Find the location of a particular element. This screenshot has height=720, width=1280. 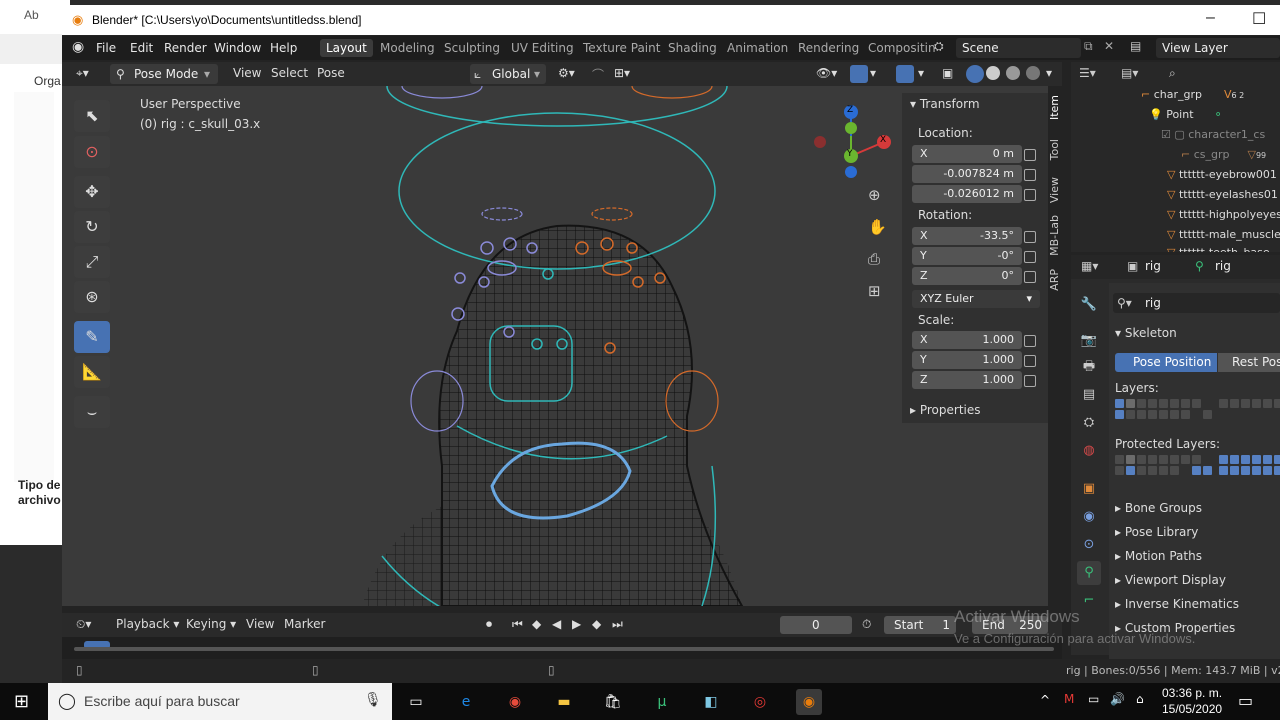

play-icon: ▶ is located at coordinates (576, 624).